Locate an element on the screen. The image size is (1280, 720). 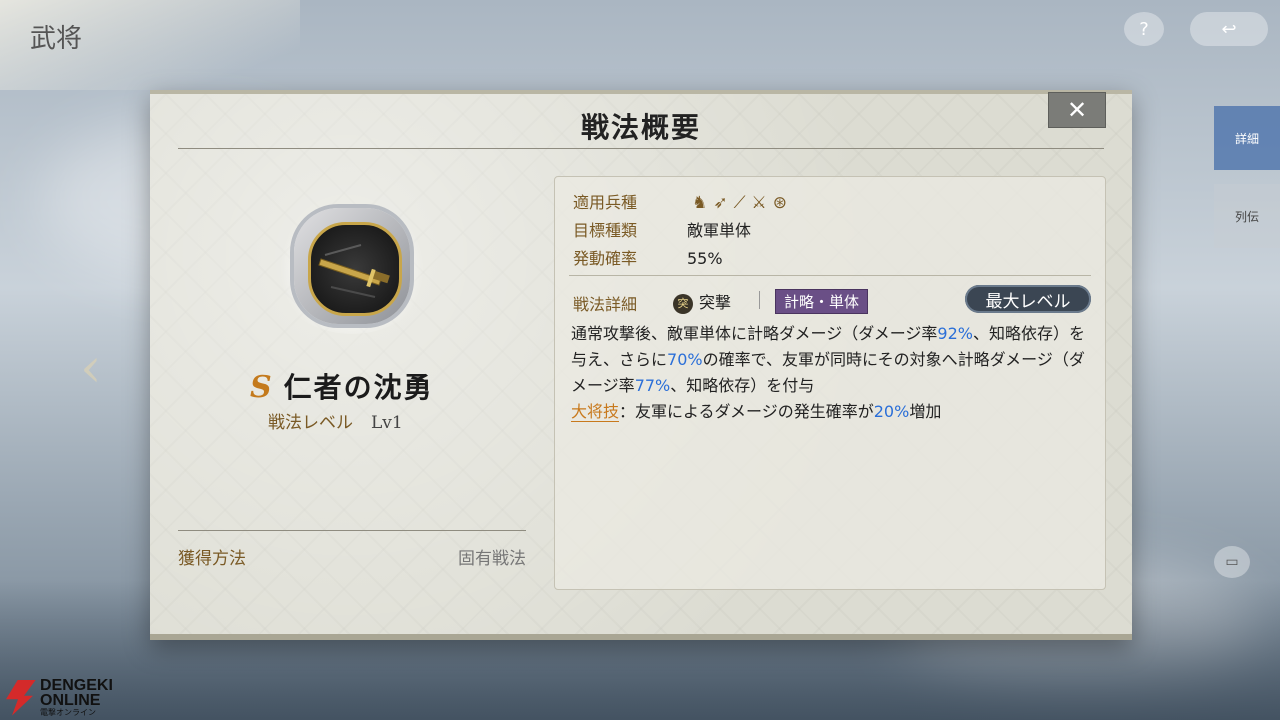
watermark-text: DENGEKI ONLINE 電撃オンライン is located at coordinates (76, 697).